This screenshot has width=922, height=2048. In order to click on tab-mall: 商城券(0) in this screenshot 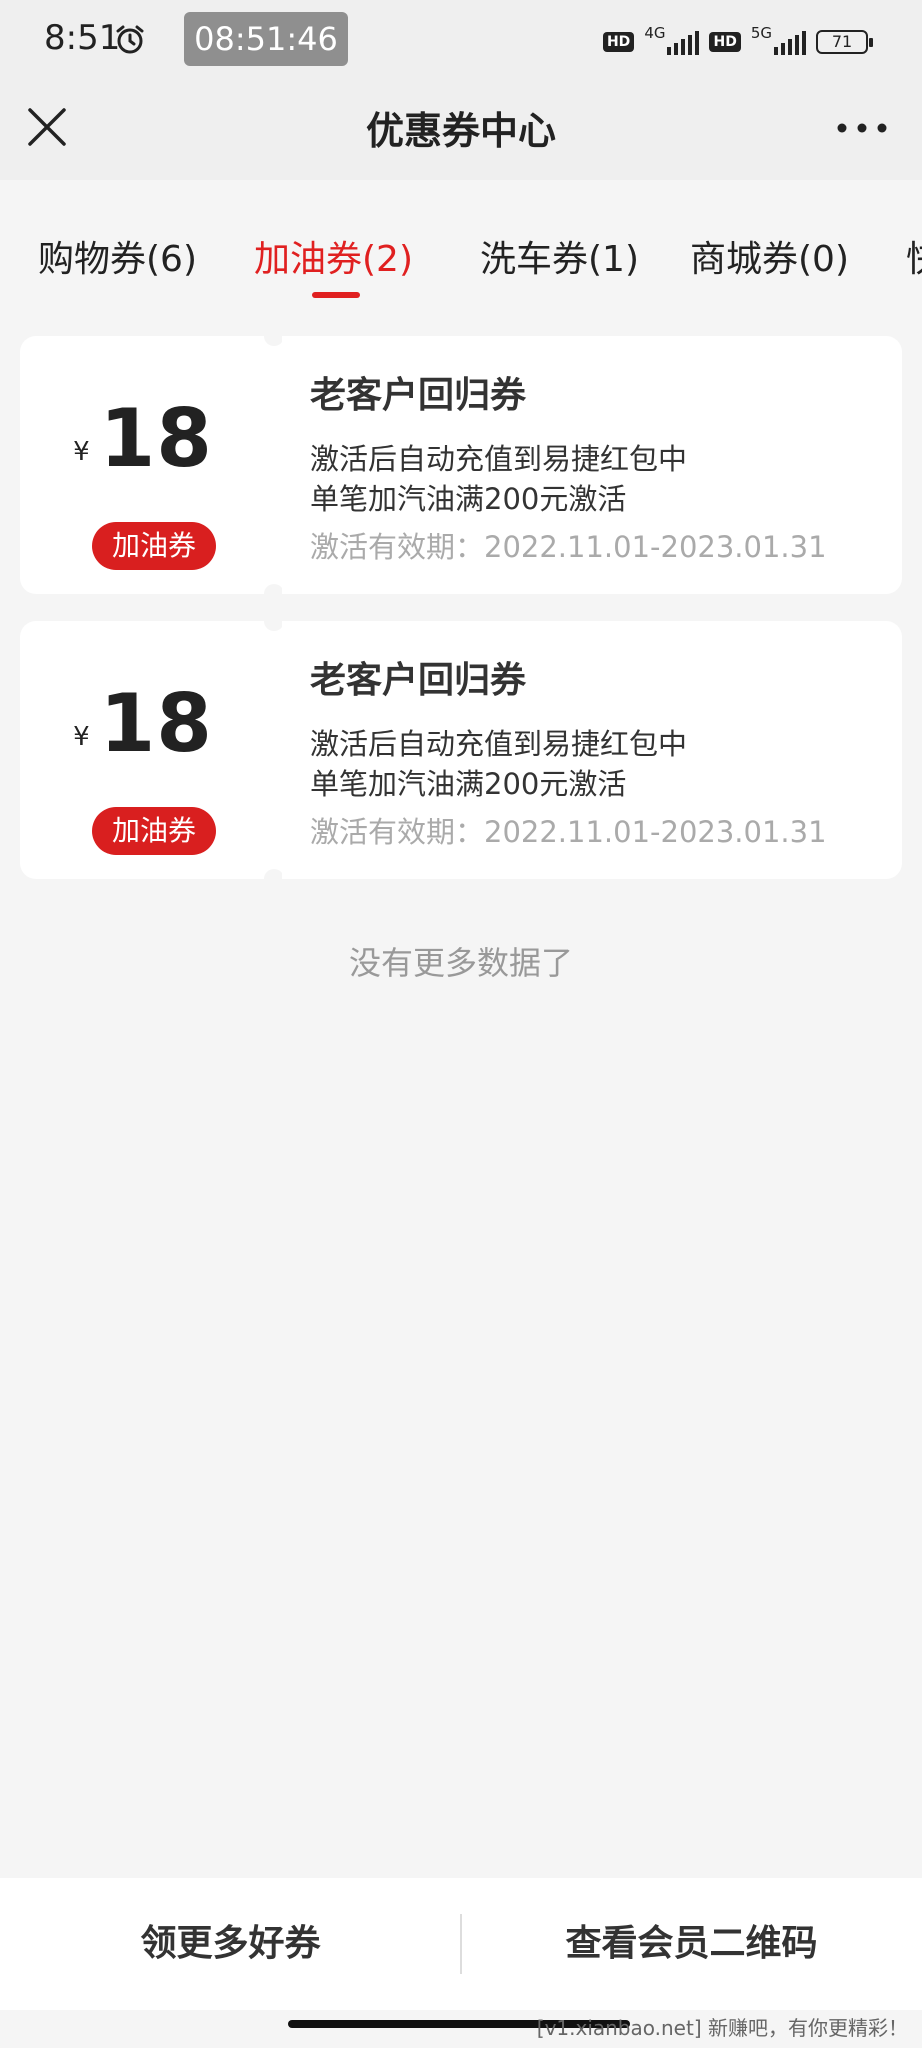, I will do `click(769, 256)`.